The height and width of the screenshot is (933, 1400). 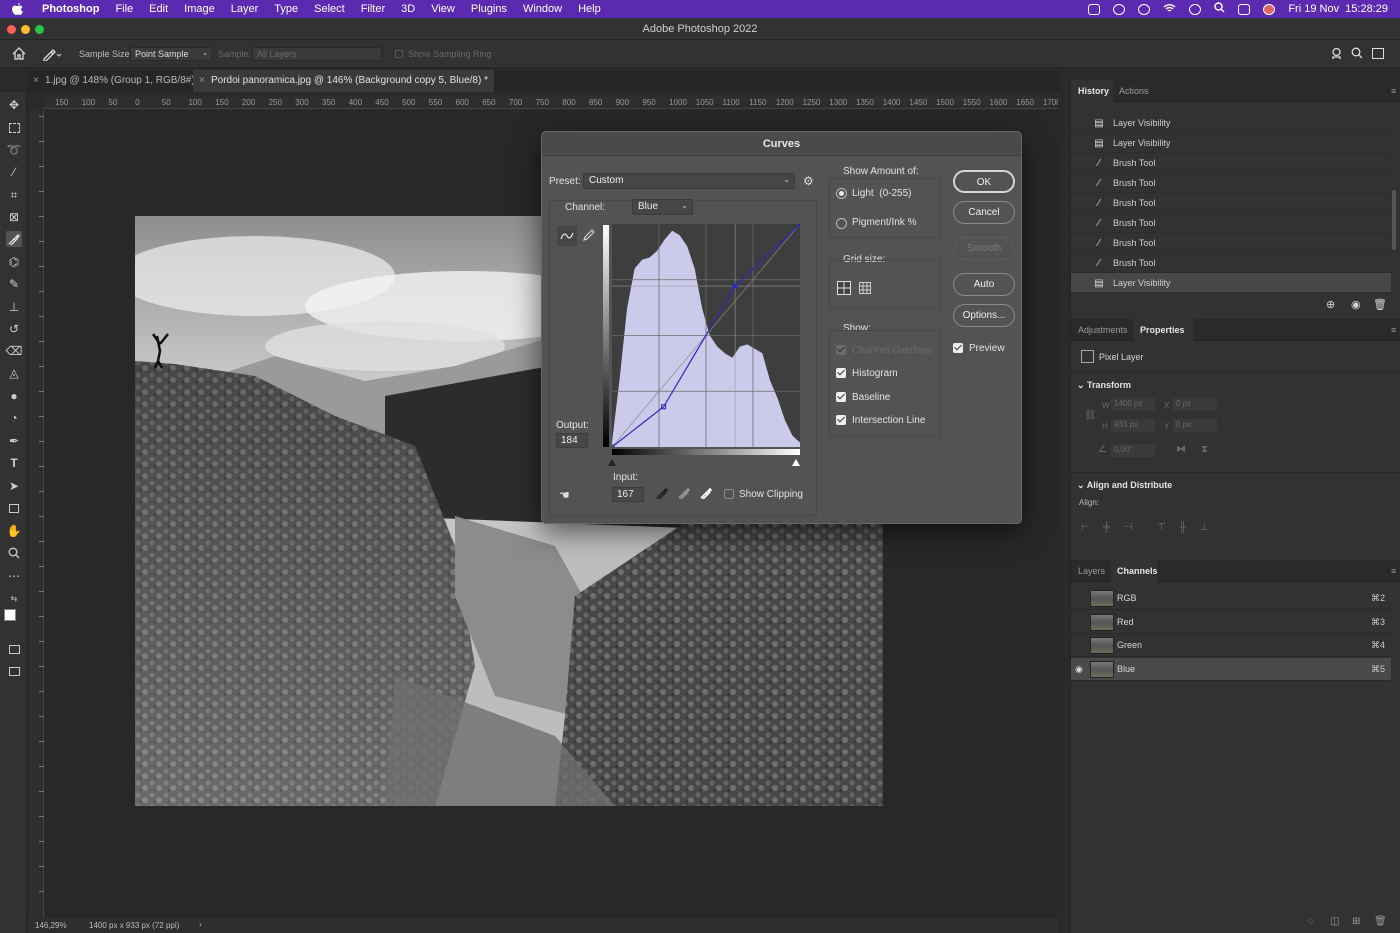 I want to click on move-tool-icon: ✥, so click(x=14, y=105).